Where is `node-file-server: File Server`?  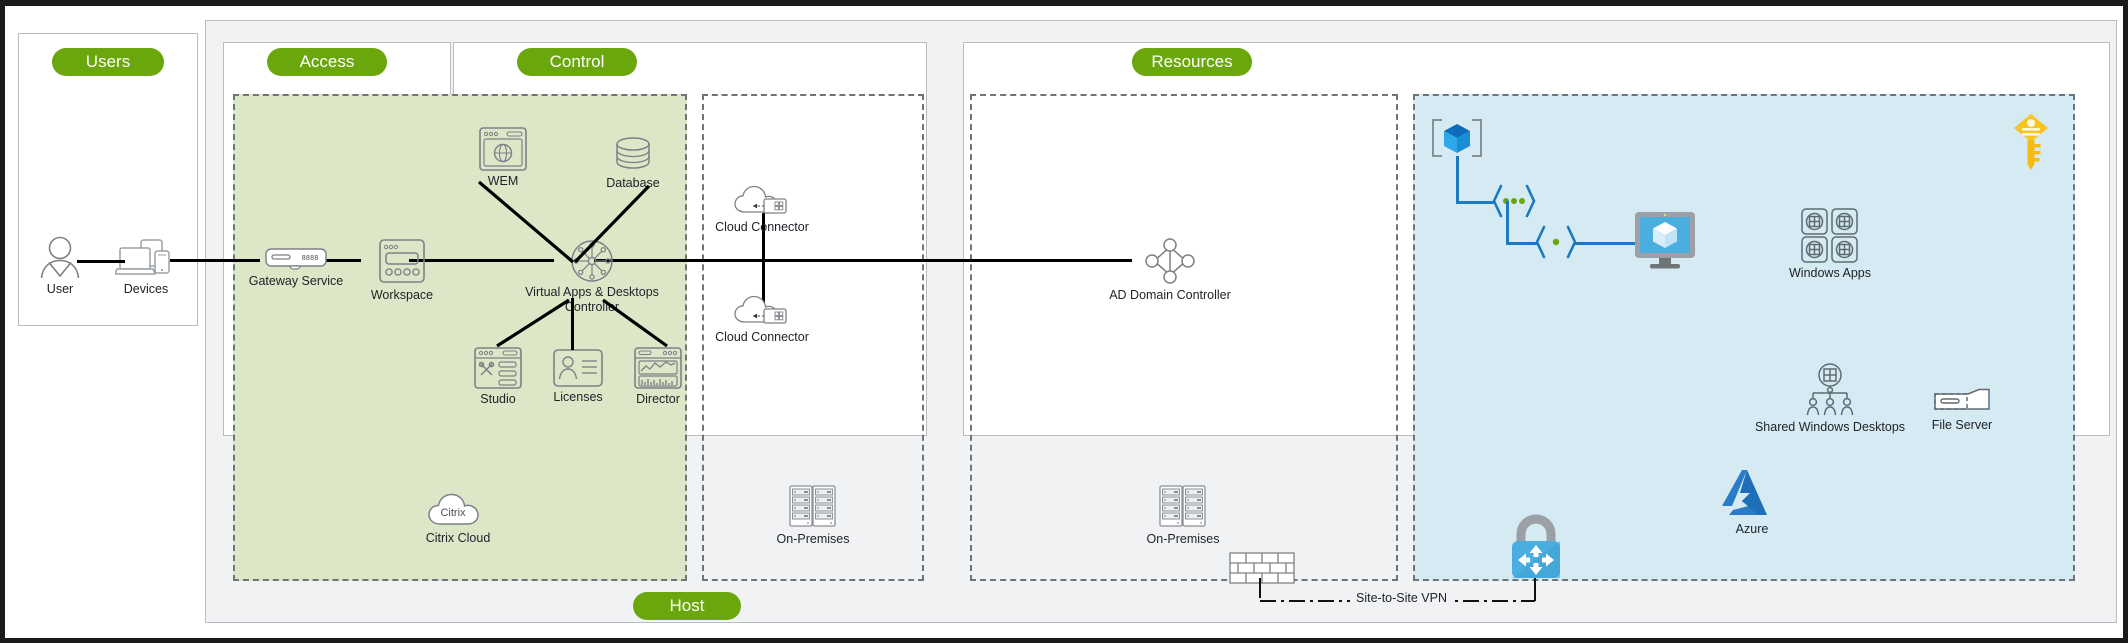 node-file-server: File Server is located at coordinates (1962, 410).